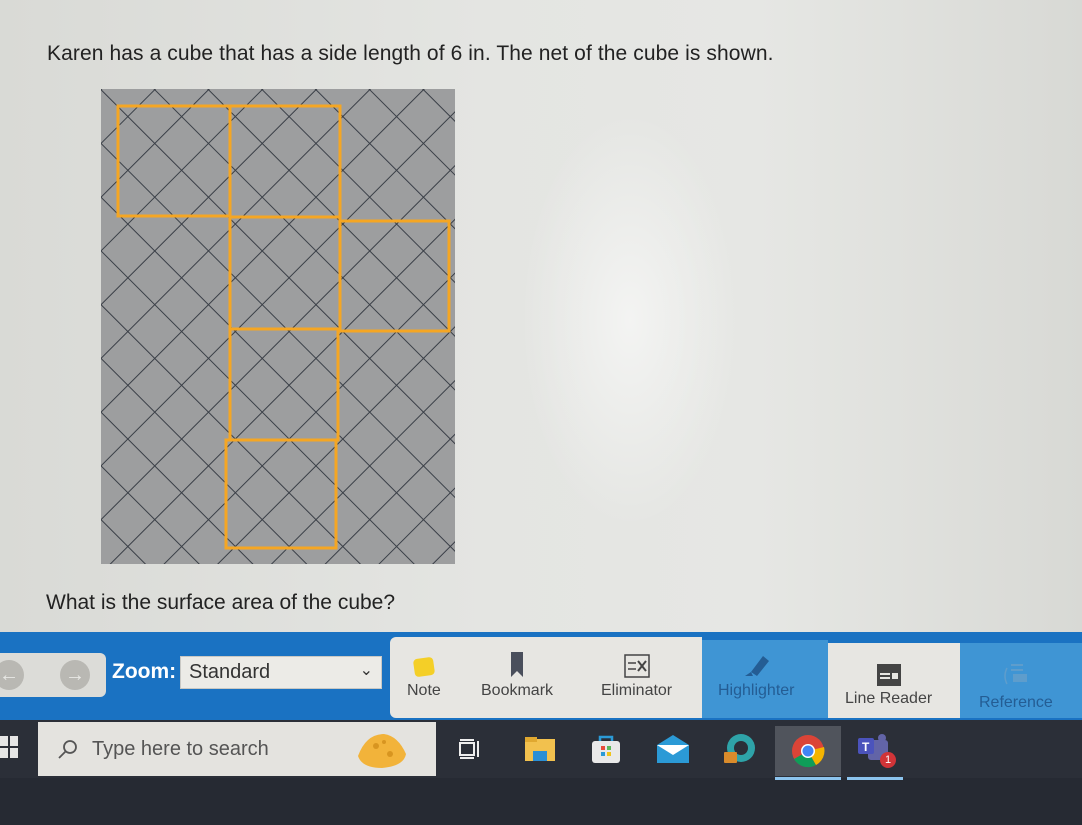 The width and height of the screenshot is (1082, 825). I want to click on windows-logo-icon, so click(4, 741).